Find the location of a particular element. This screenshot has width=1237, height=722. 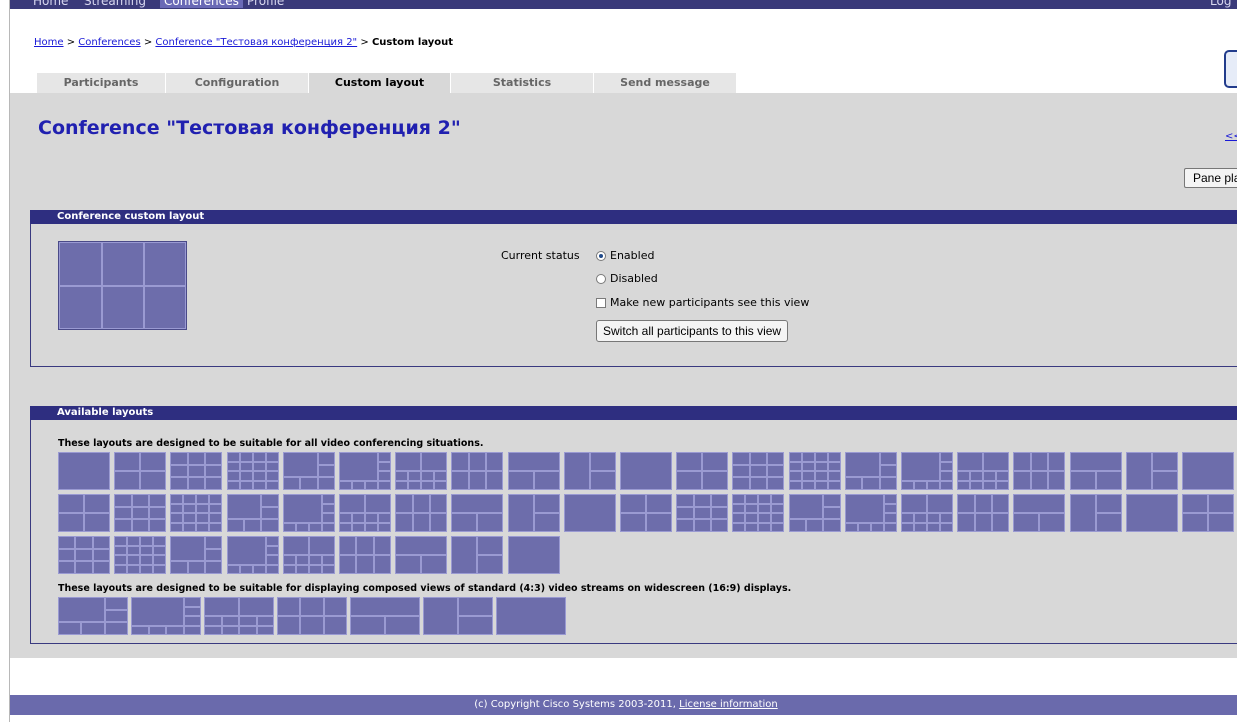

pane-placement-button: Pane pla is located at coordinates (1210, 178).